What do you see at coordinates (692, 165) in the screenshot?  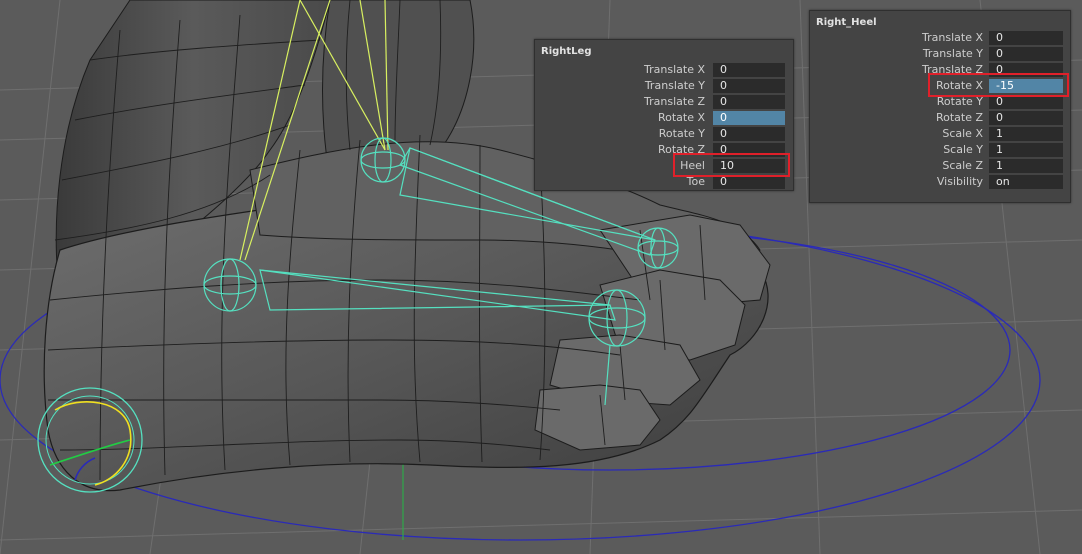 I see `channel-label: Heel` at bounding box center [692, 165].